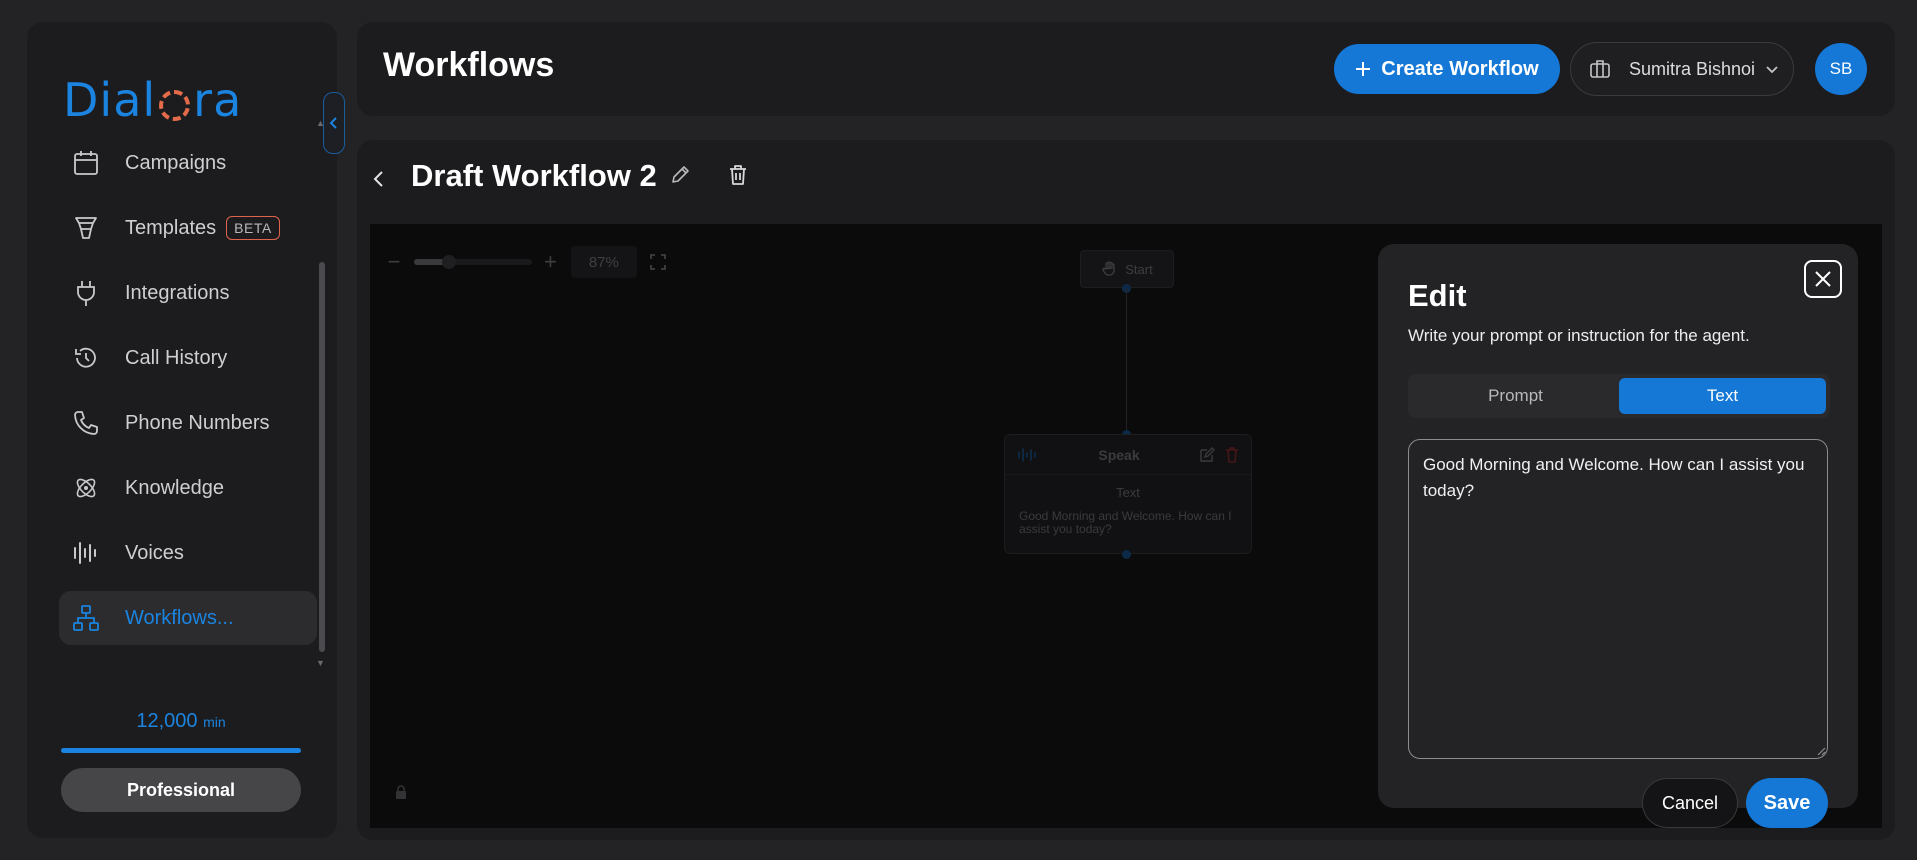 The width and height of the screenshot is (1917, 860). Describe the element at coordinates (1119, 454) in the screenshot. I see `speak-node-title: Speak` at that location.